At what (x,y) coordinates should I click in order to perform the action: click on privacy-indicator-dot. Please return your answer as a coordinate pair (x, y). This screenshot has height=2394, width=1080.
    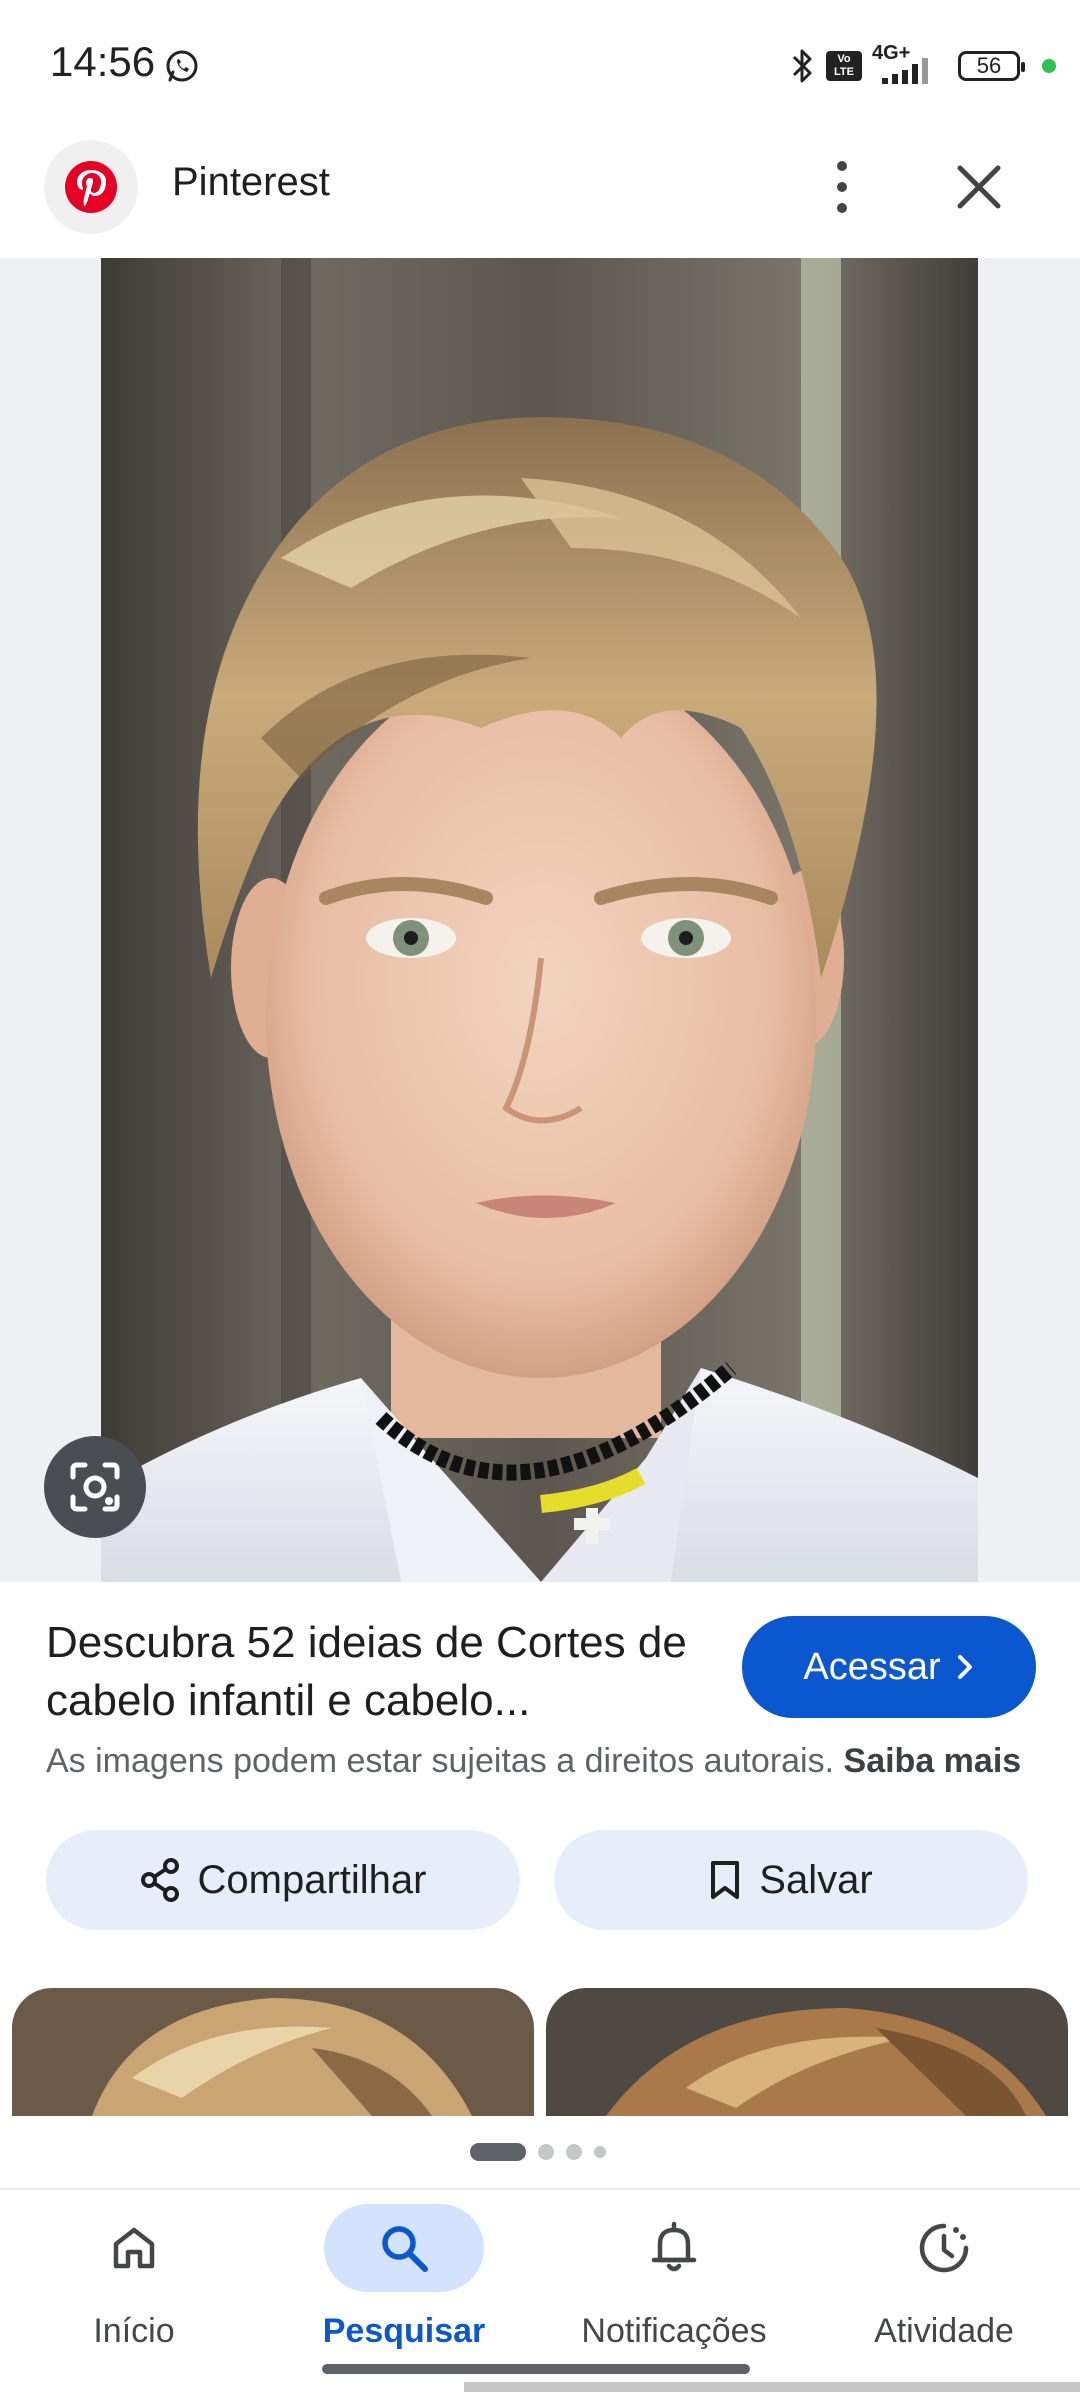
    Looking at the image, I should click on (1049, 66).